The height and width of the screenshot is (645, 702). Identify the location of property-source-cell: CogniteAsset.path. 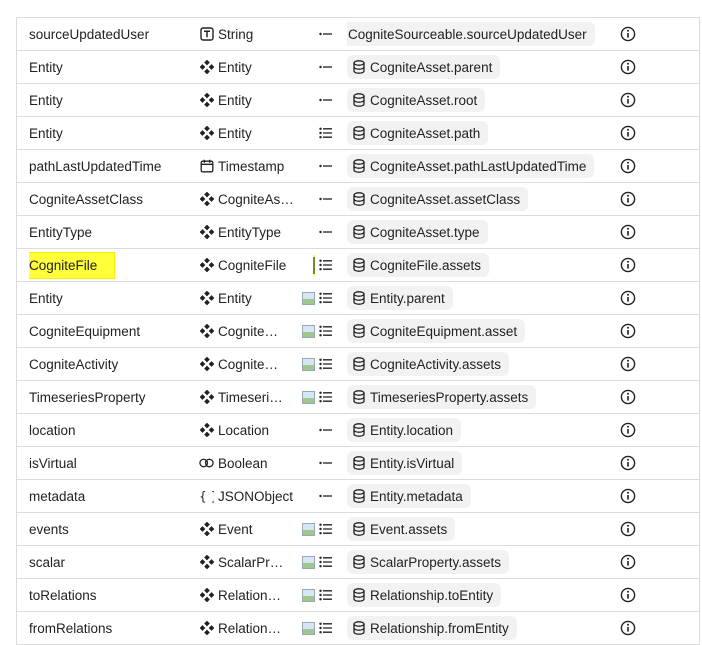
(483, 133).